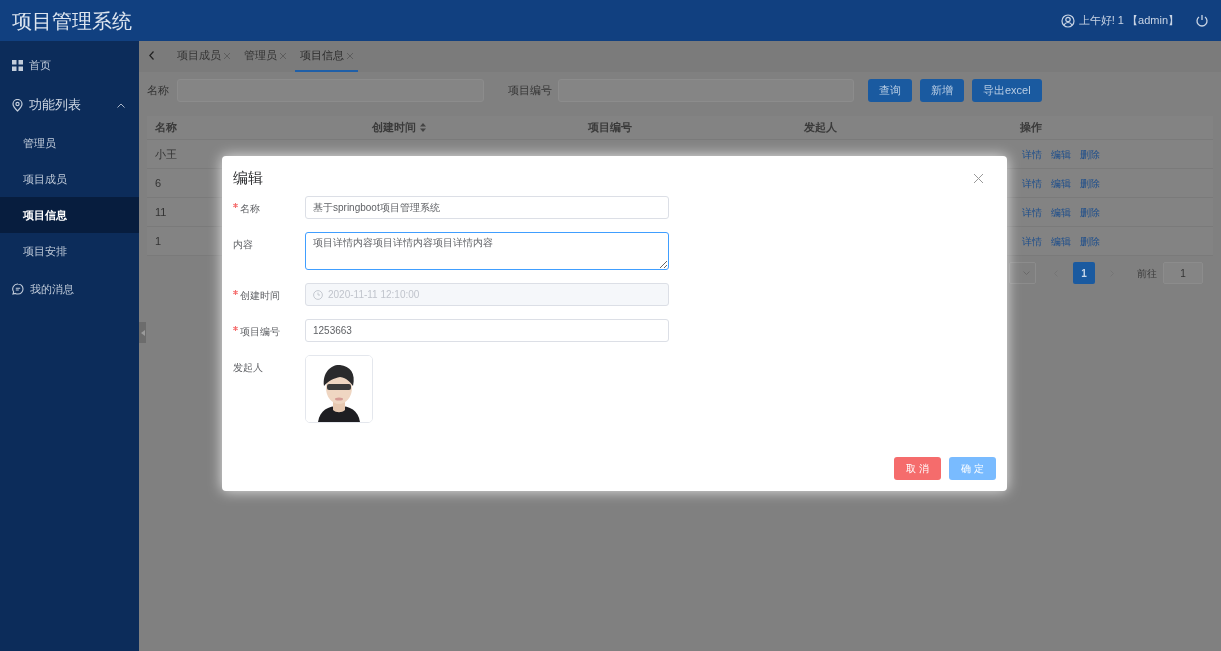 The width and height of the screenshot is (1221, 651). What do you see at coordinates (158, 183) in the screenshot?
I see `table-cell-text: 6` at bounding box center [158, 183].